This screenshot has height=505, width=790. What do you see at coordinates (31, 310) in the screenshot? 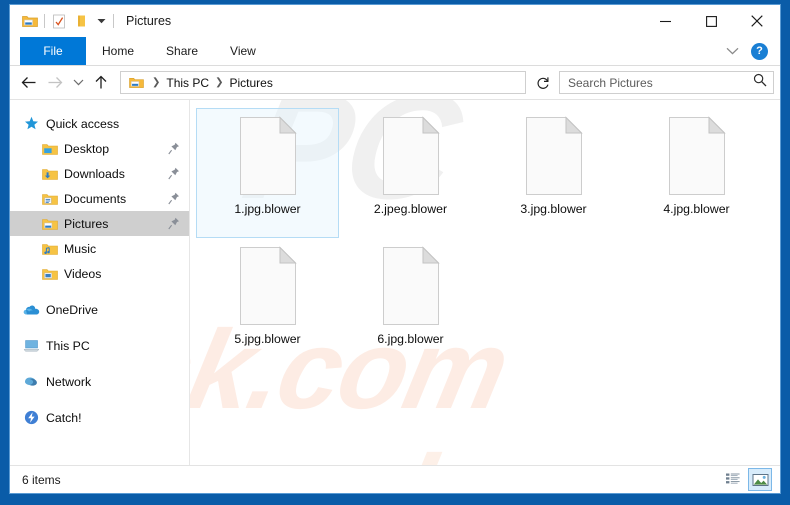
I see `onedrive-cloud-icon` at bounding box center [31, 310].